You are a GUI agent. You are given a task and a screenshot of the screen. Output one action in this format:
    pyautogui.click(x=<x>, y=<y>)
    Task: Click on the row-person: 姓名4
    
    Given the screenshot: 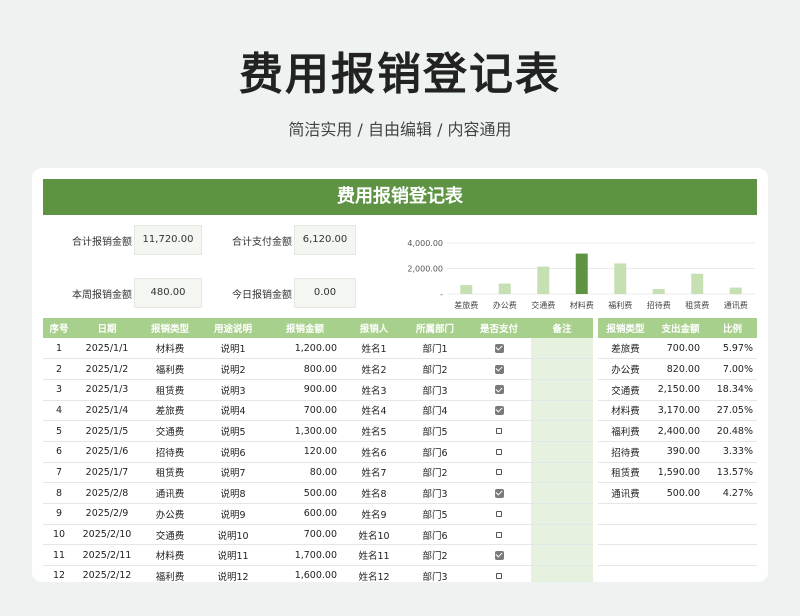 What is the action you would take?
    pyautogui.click(x=374, y=411)
    